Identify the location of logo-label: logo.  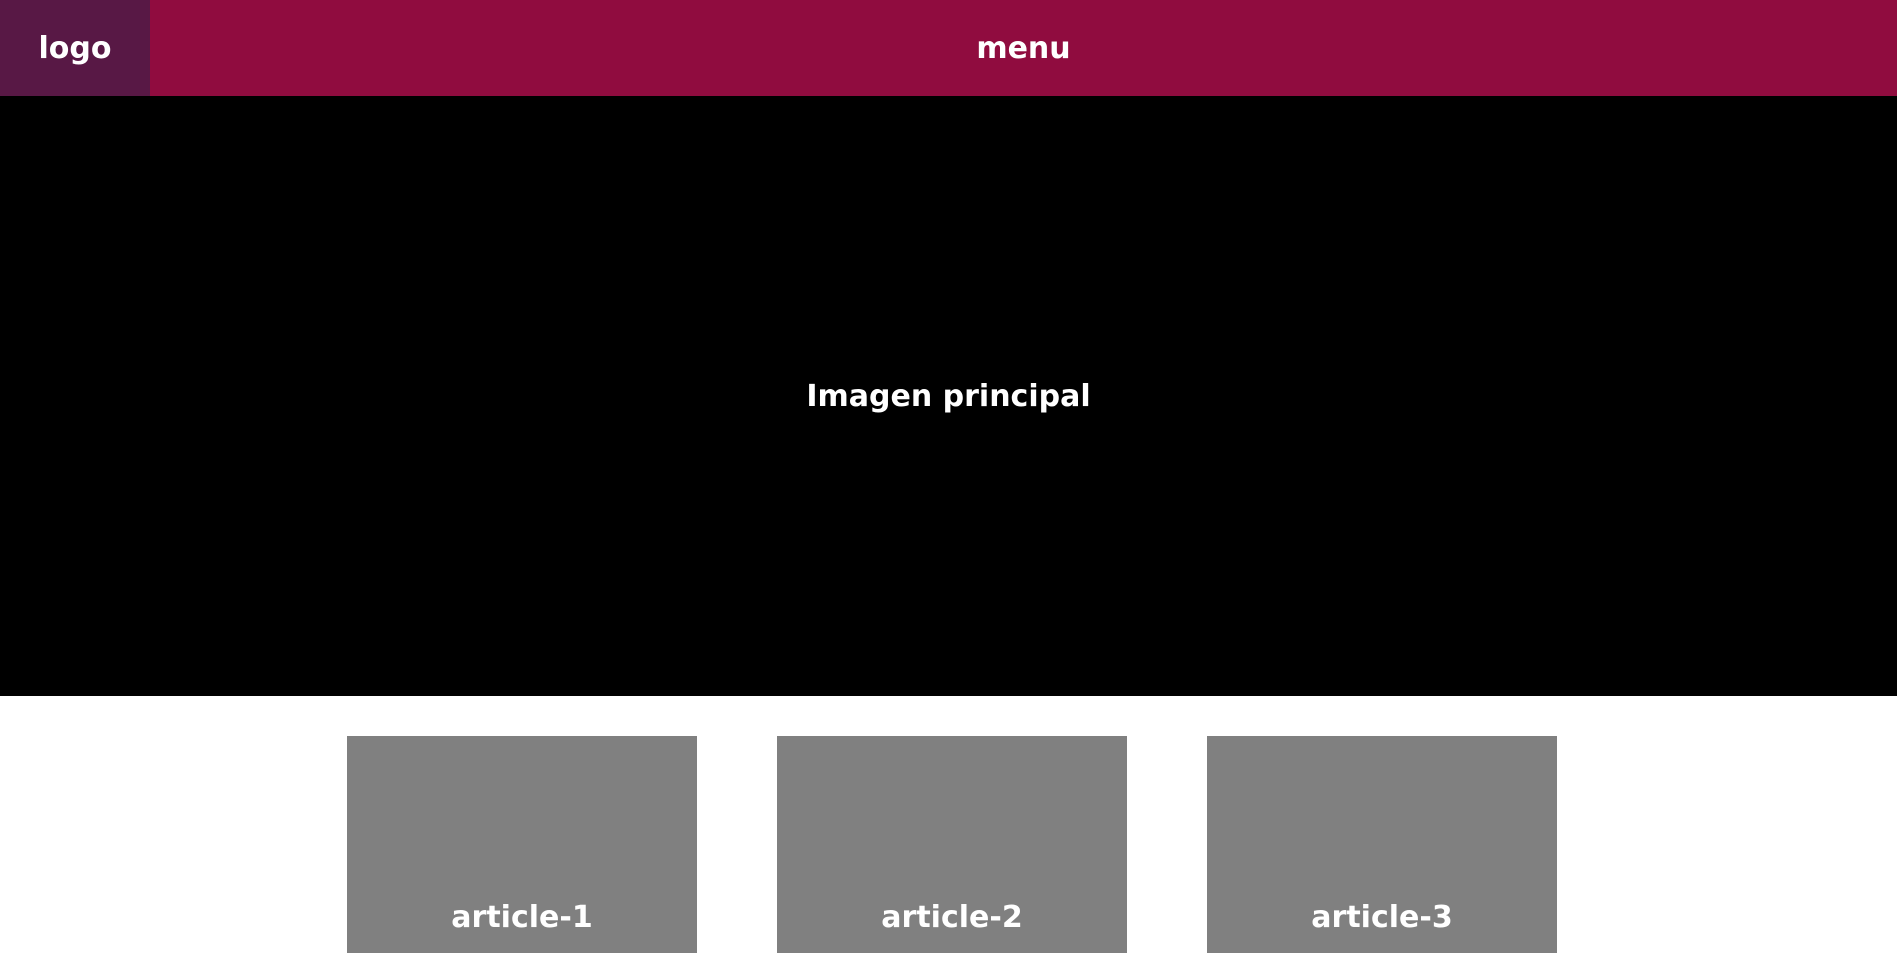
(75, 48).